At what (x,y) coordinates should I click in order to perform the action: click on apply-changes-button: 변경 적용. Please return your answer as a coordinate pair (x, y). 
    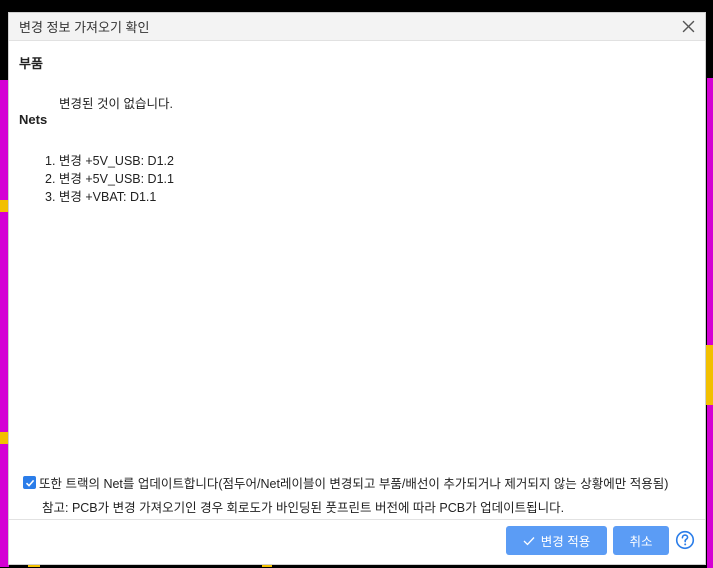
    Looking at the image, I should click on (556, 540).